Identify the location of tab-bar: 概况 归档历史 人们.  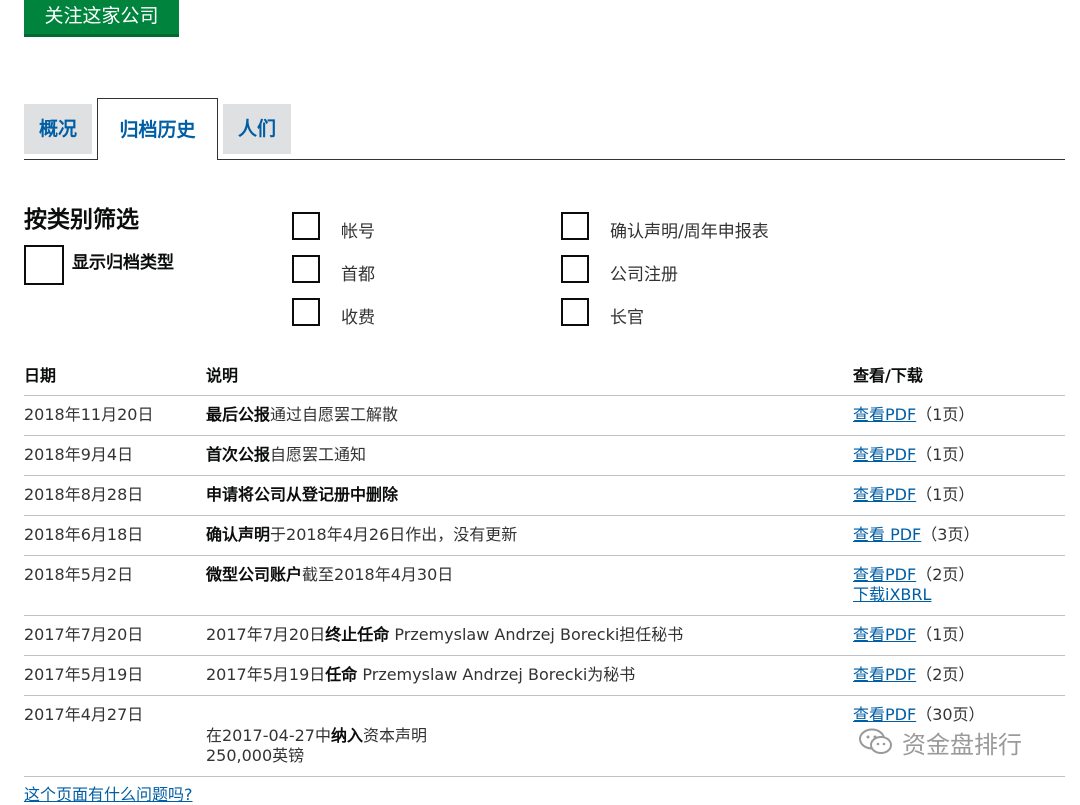
(544, 129).